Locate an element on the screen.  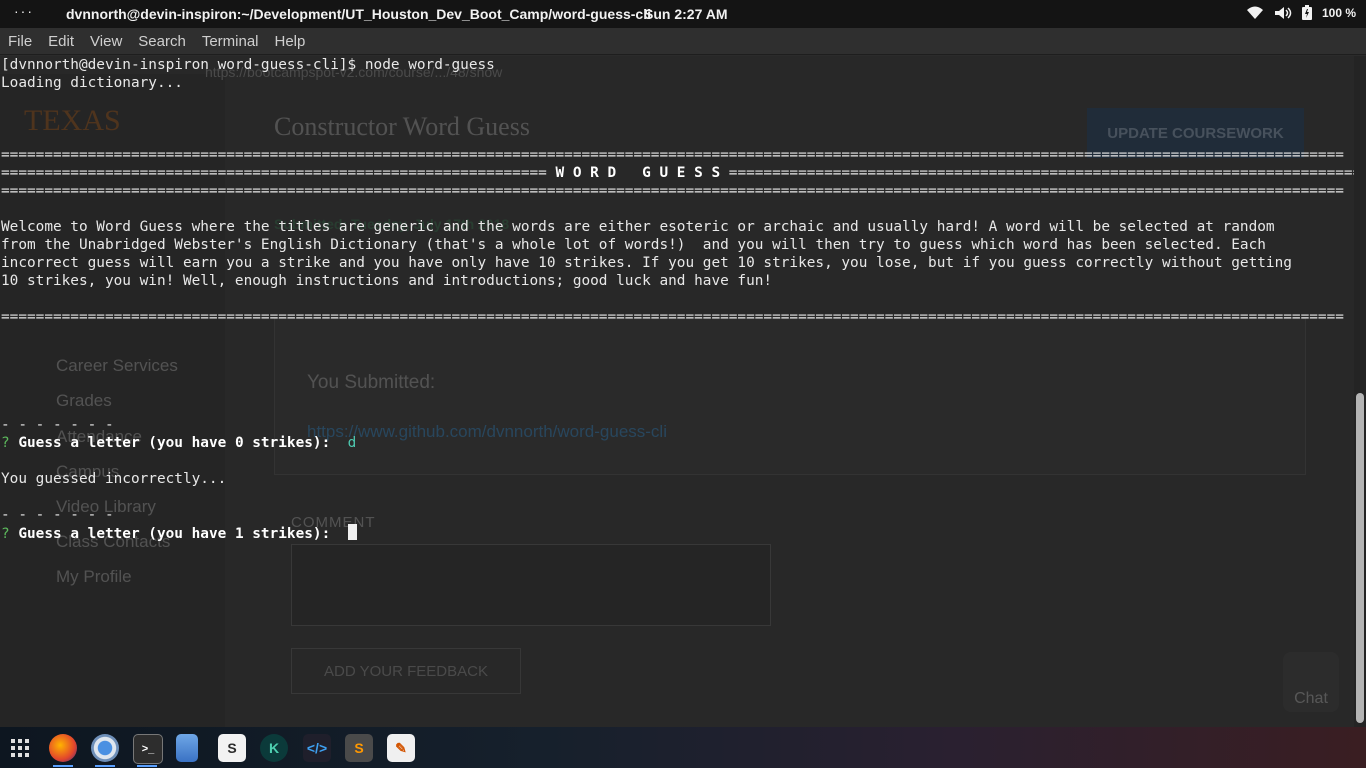
menu-search: Search is located at coordinates (162, 41).